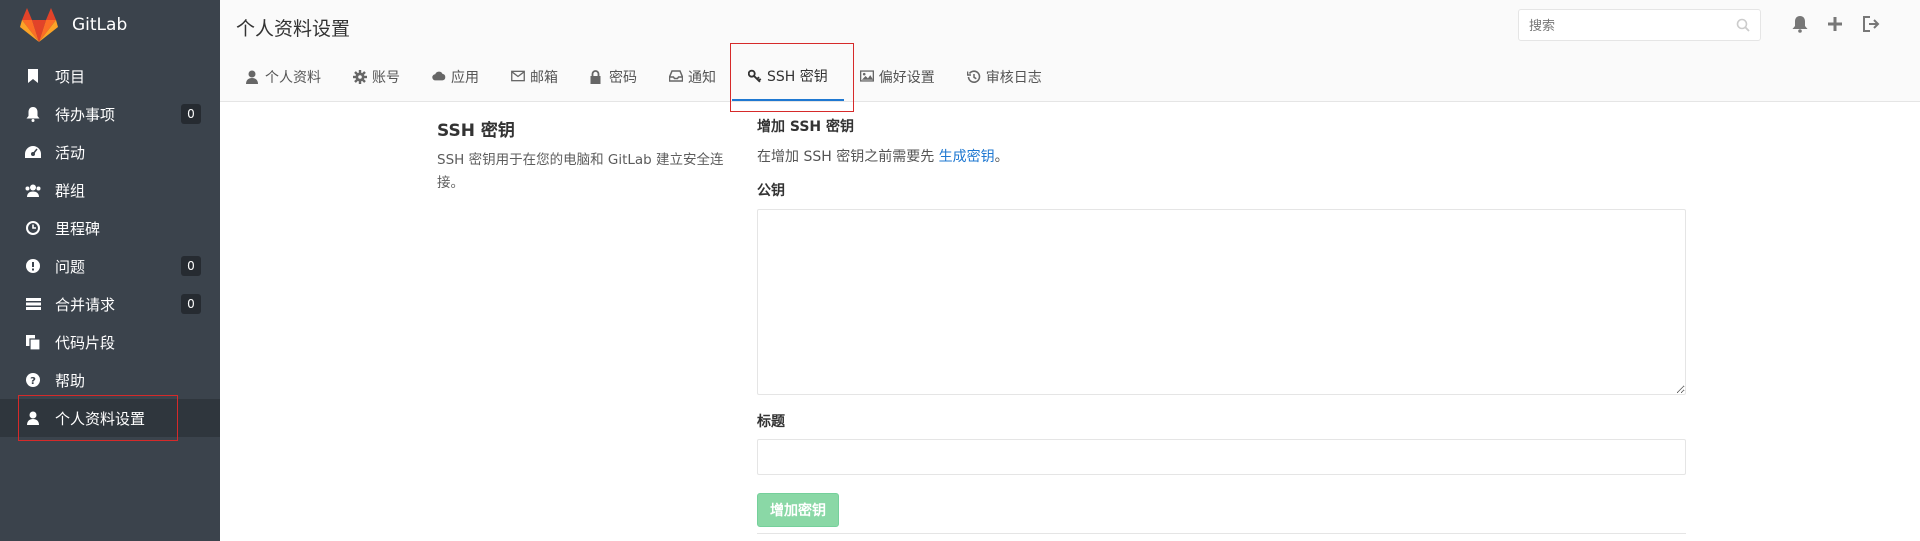  Describe the element at coordinates (1835, 24) in the screenshot. I see `plus-icon` at that location.